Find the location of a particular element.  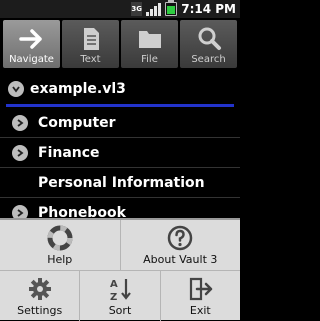

tree-root-label: example.vl3 is located at coordinates (78, 89).